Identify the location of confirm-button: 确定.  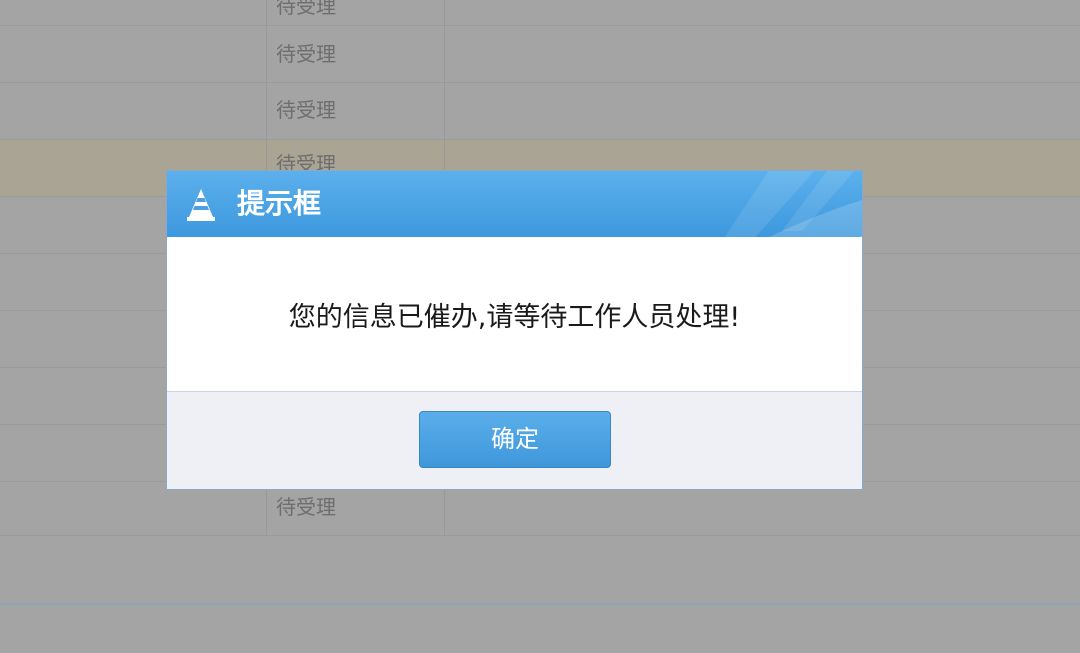
(515, 439).